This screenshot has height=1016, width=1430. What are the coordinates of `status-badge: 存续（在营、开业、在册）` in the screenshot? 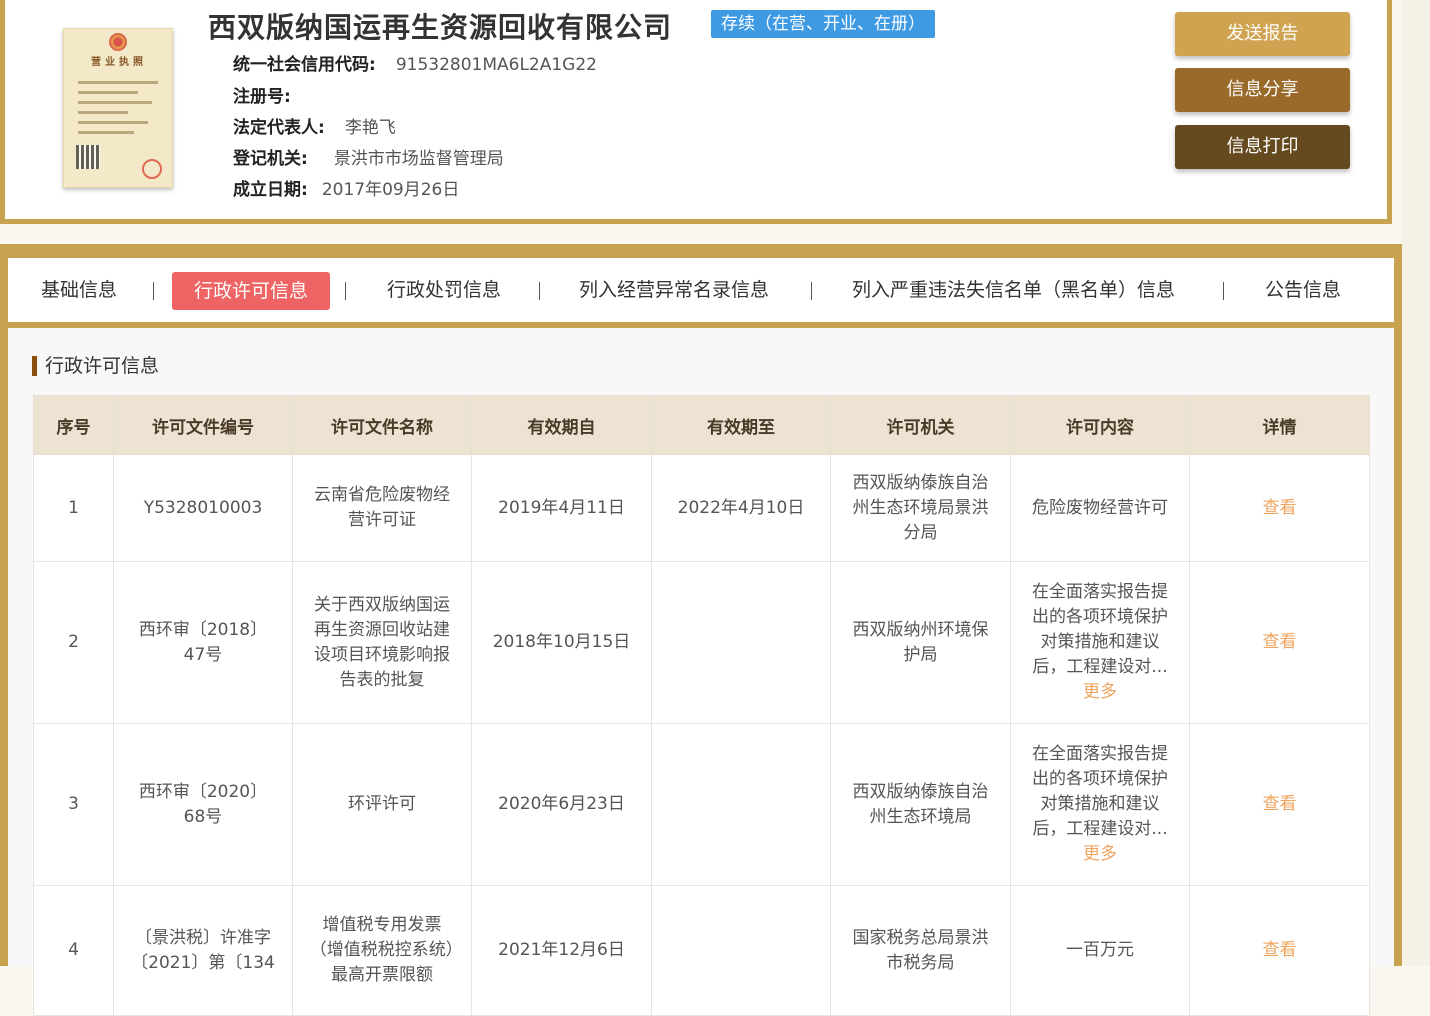 It's located at (823, 24).